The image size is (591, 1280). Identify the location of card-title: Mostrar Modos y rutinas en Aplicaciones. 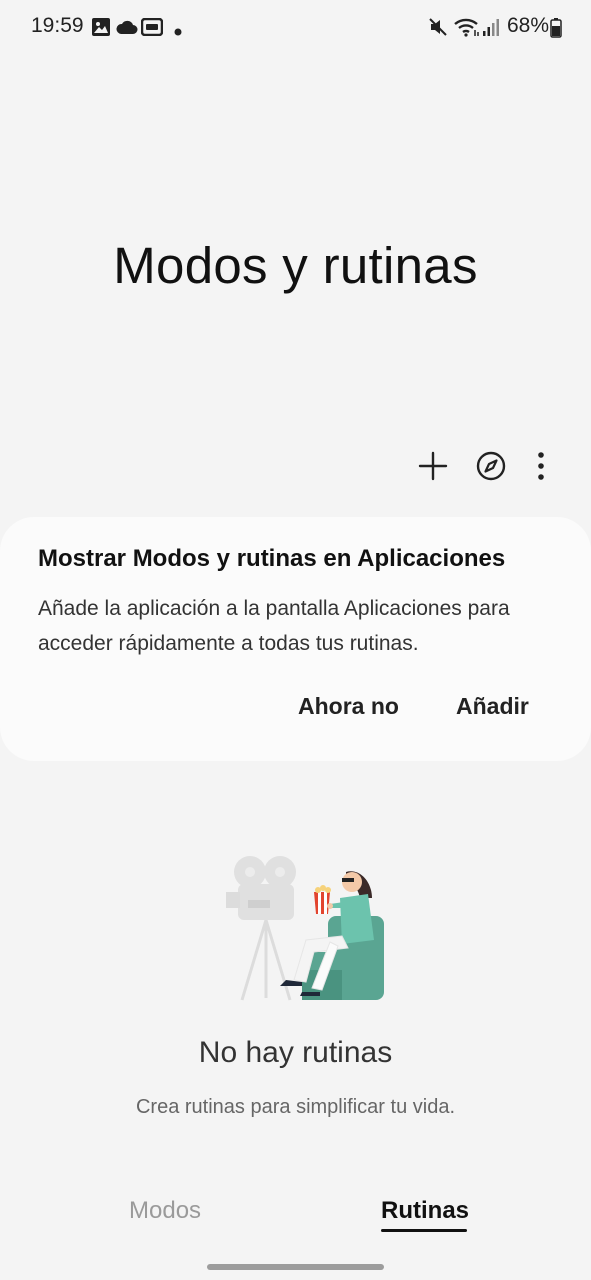
(272, 558).